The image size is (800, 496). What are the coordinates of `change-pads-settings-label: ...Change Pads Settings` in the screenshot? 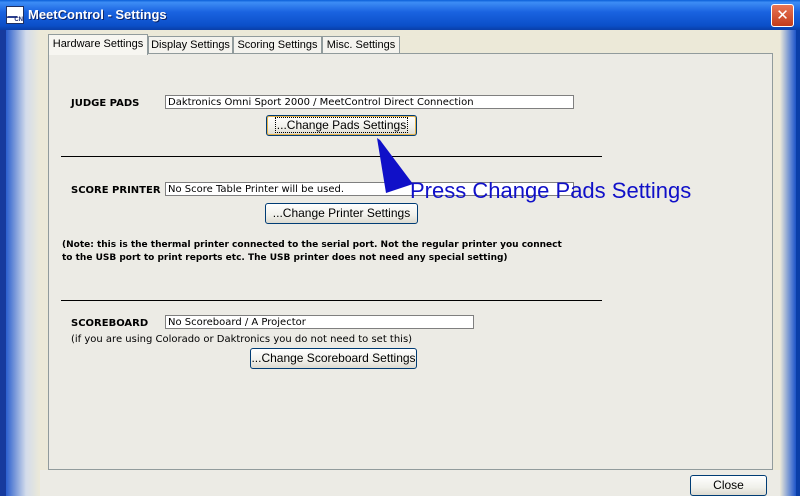 It's located at (341, 125).